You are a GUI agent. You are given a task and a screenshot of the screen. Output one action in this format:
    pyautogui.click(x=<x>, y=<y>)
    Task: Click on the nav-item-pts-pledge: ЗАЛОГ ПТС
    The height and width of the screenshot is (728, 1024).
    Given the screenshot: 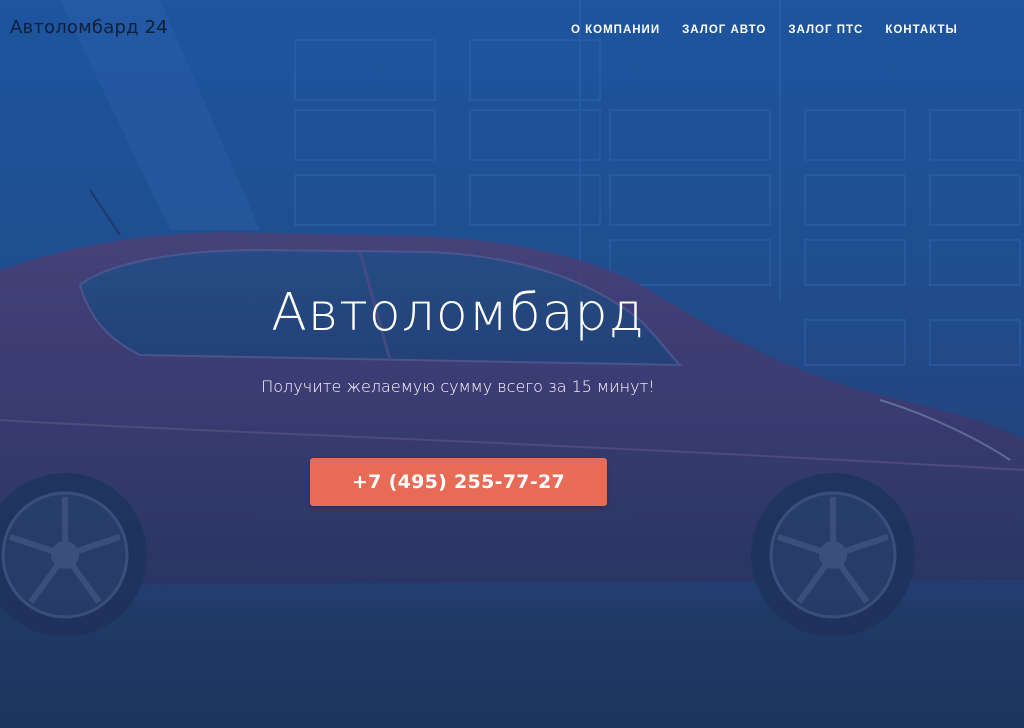 What is the action you would take?
    pyautogui.click(x=825, y=30)
    